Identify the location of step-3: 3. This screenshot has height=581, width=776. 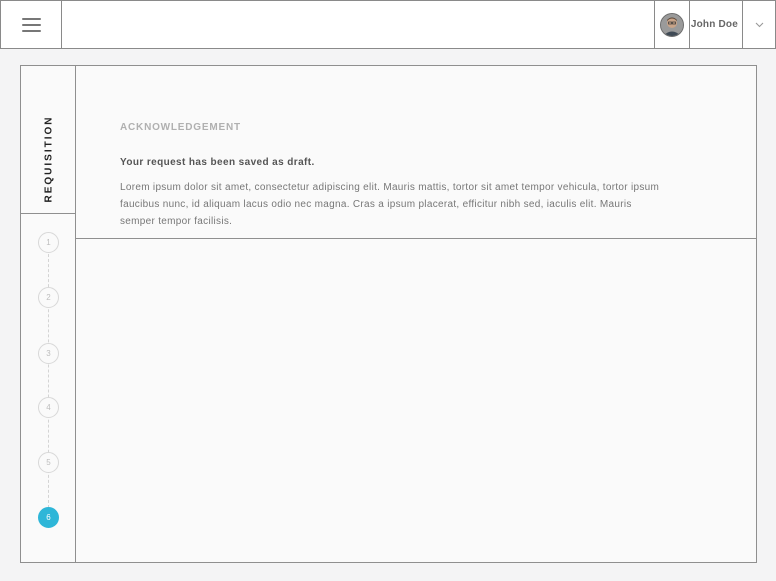
(48, 353).